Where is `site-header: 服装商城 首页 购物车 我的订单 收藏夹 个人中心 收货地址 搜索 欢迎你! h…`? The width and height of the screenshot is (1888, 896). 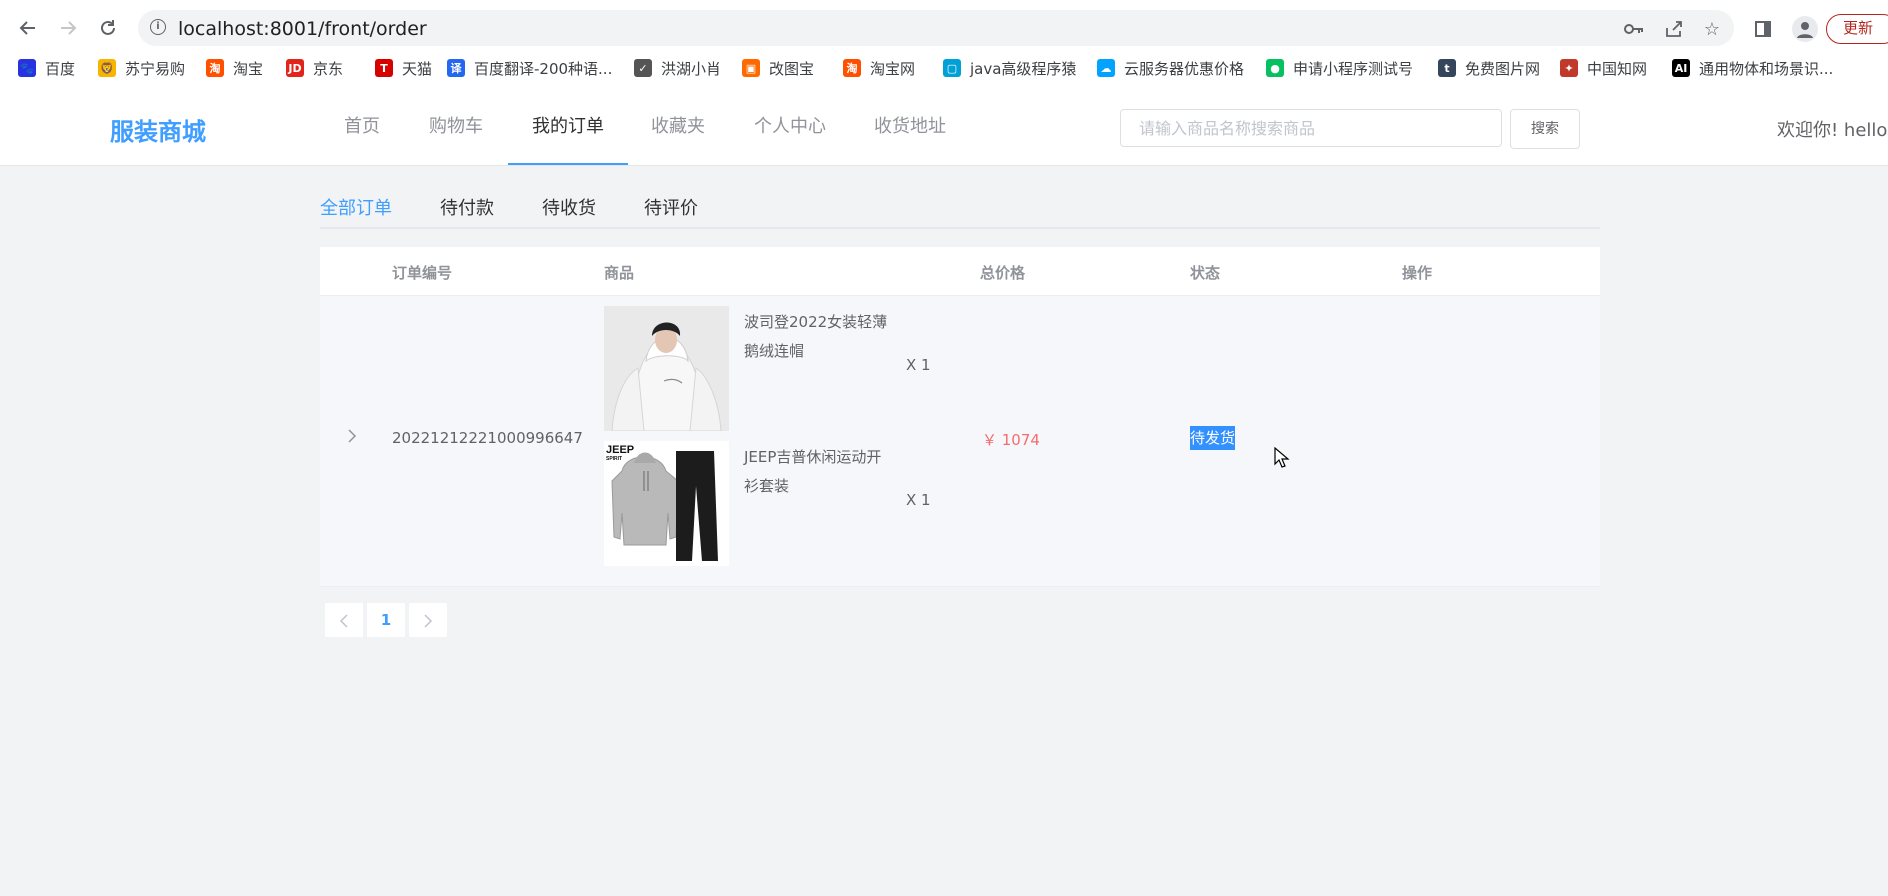
site-header: 服装商城 首页 购物车 我的订单 收藏夹 个人中心 收货地址 搜索 欢迎你! h… is located at coordinates (944, 129).